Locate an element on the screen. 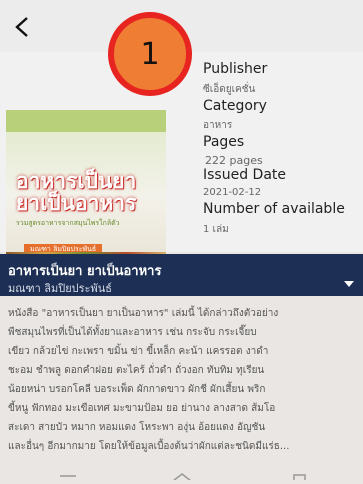  pages-label: Pages is located at coordinates (224, 142).